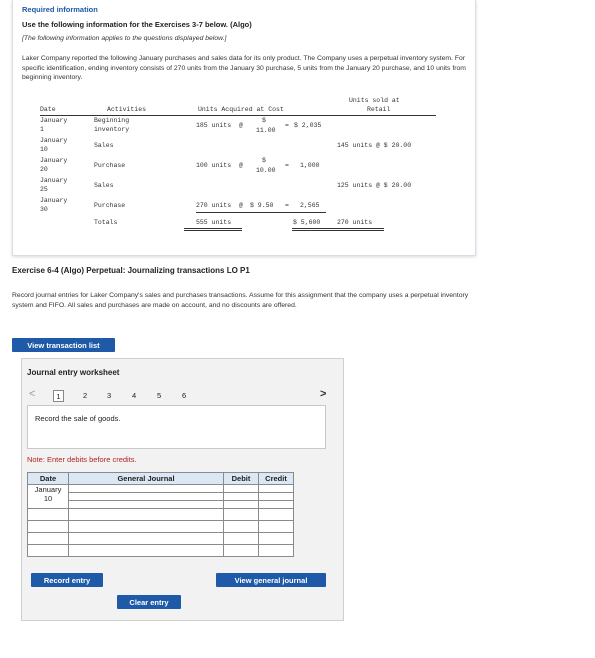  I want to click on page-3-button: 3, so click(109, 395).